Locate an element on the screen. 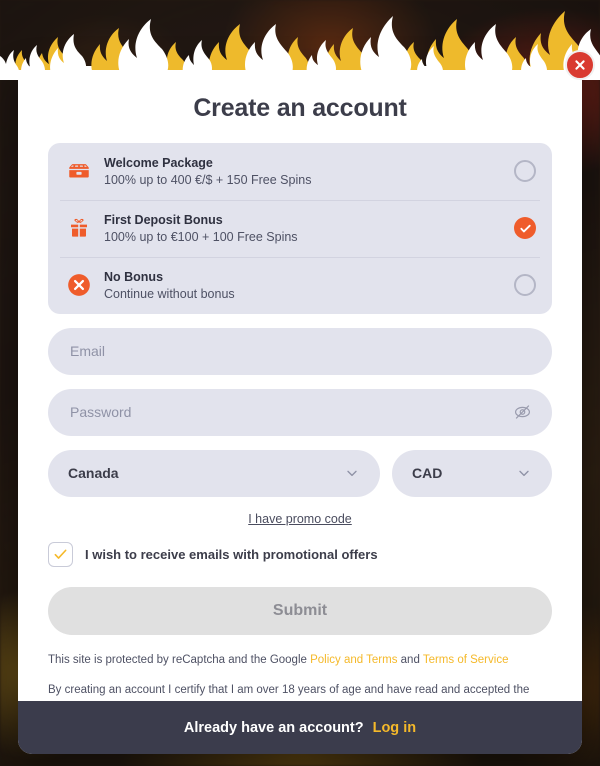 This screenshot has height=766, width=600. bonus-option-title: No Bonus is located at coordinates (134, 276).